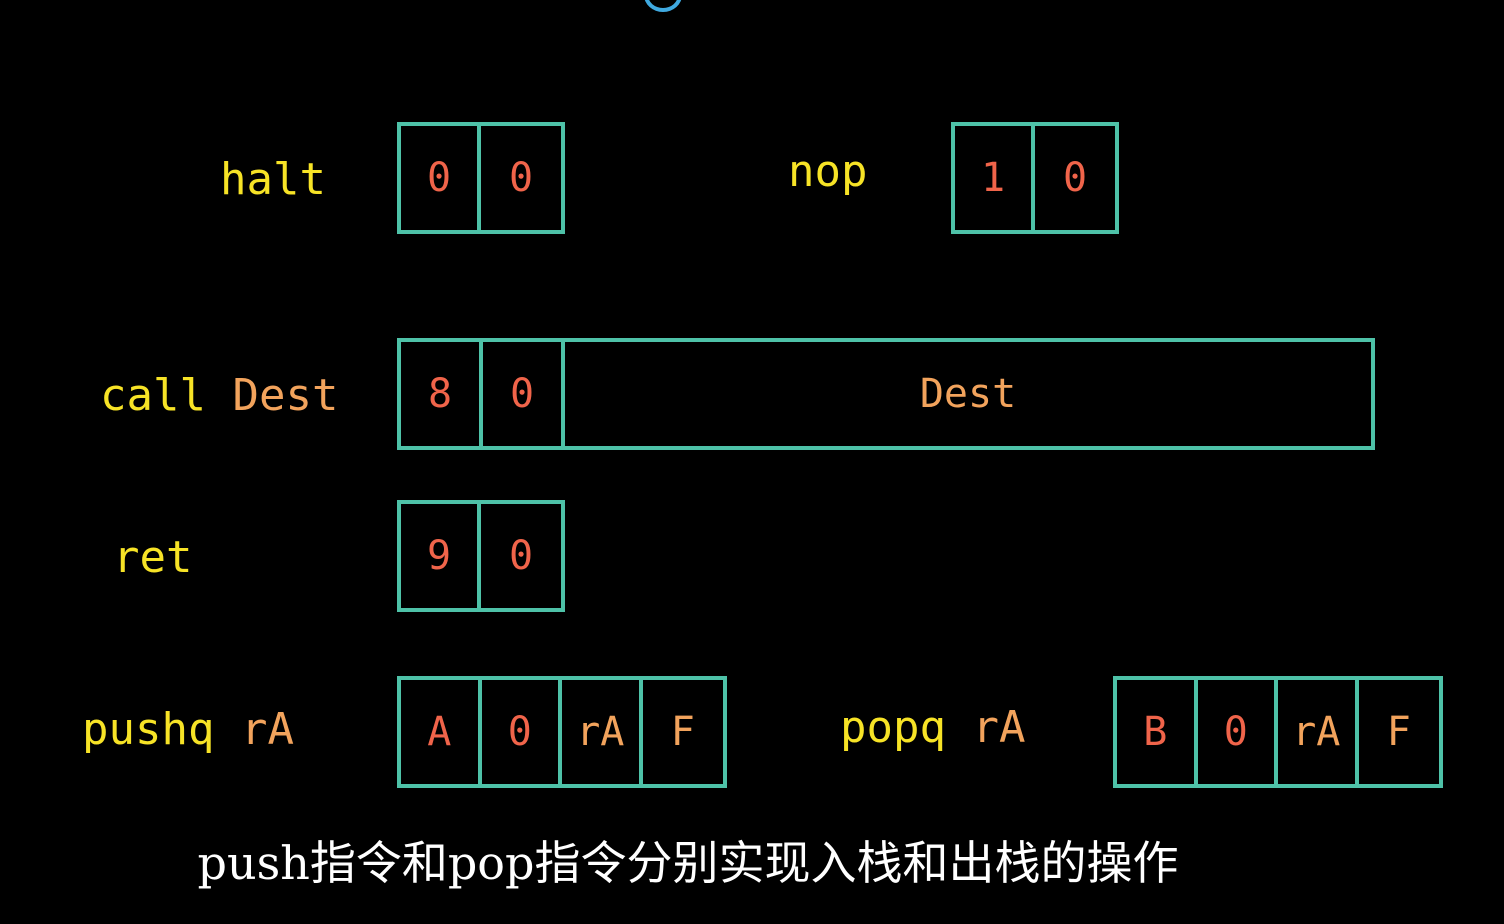 The width and height of the screenshot is (1504, 924). What do you see at coordinates (285, 395) in the screenshot?
I see `call-argument: Dest` at bounding box center [285, 395].